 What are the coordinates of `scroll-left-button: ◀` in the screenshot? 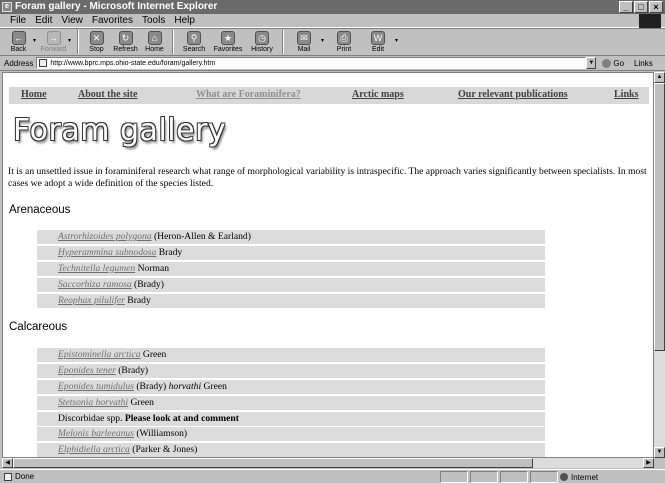 It's located at (7, 463).